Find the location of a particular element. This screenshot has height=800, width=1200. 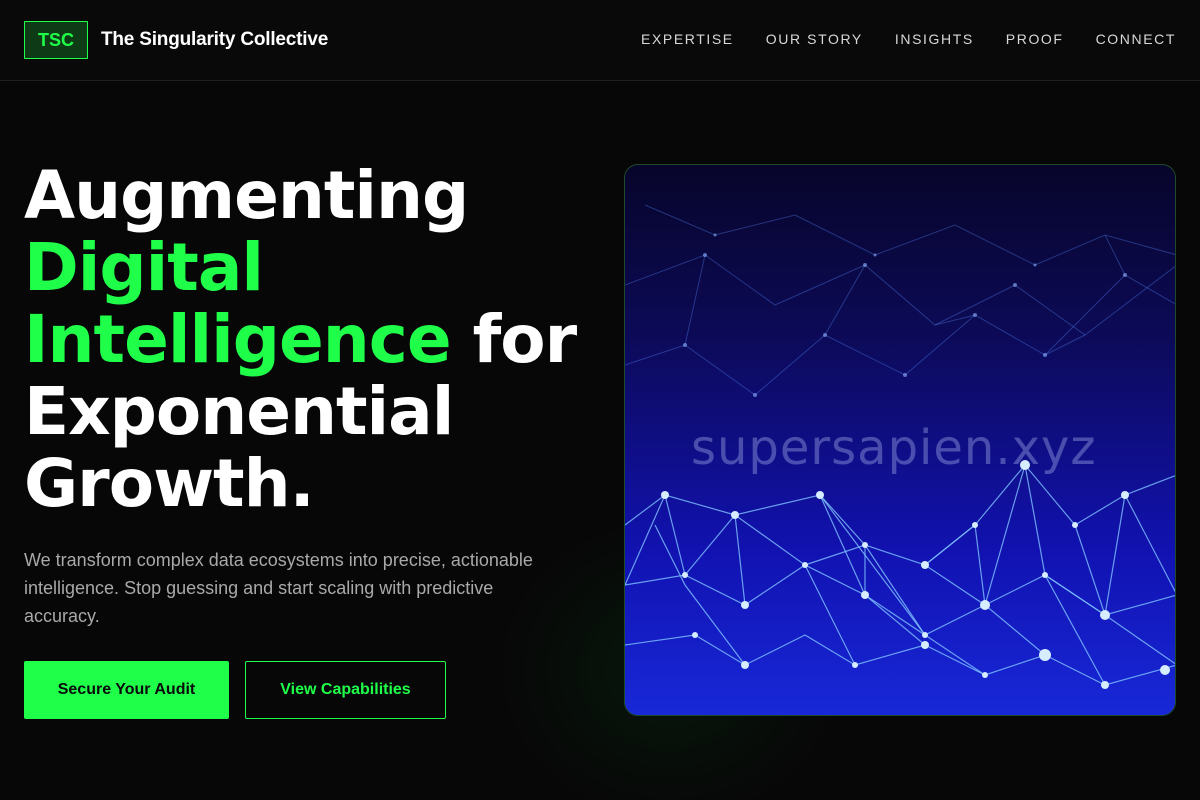

headline-line-5: Growth. is located at coordinates (169, 483).